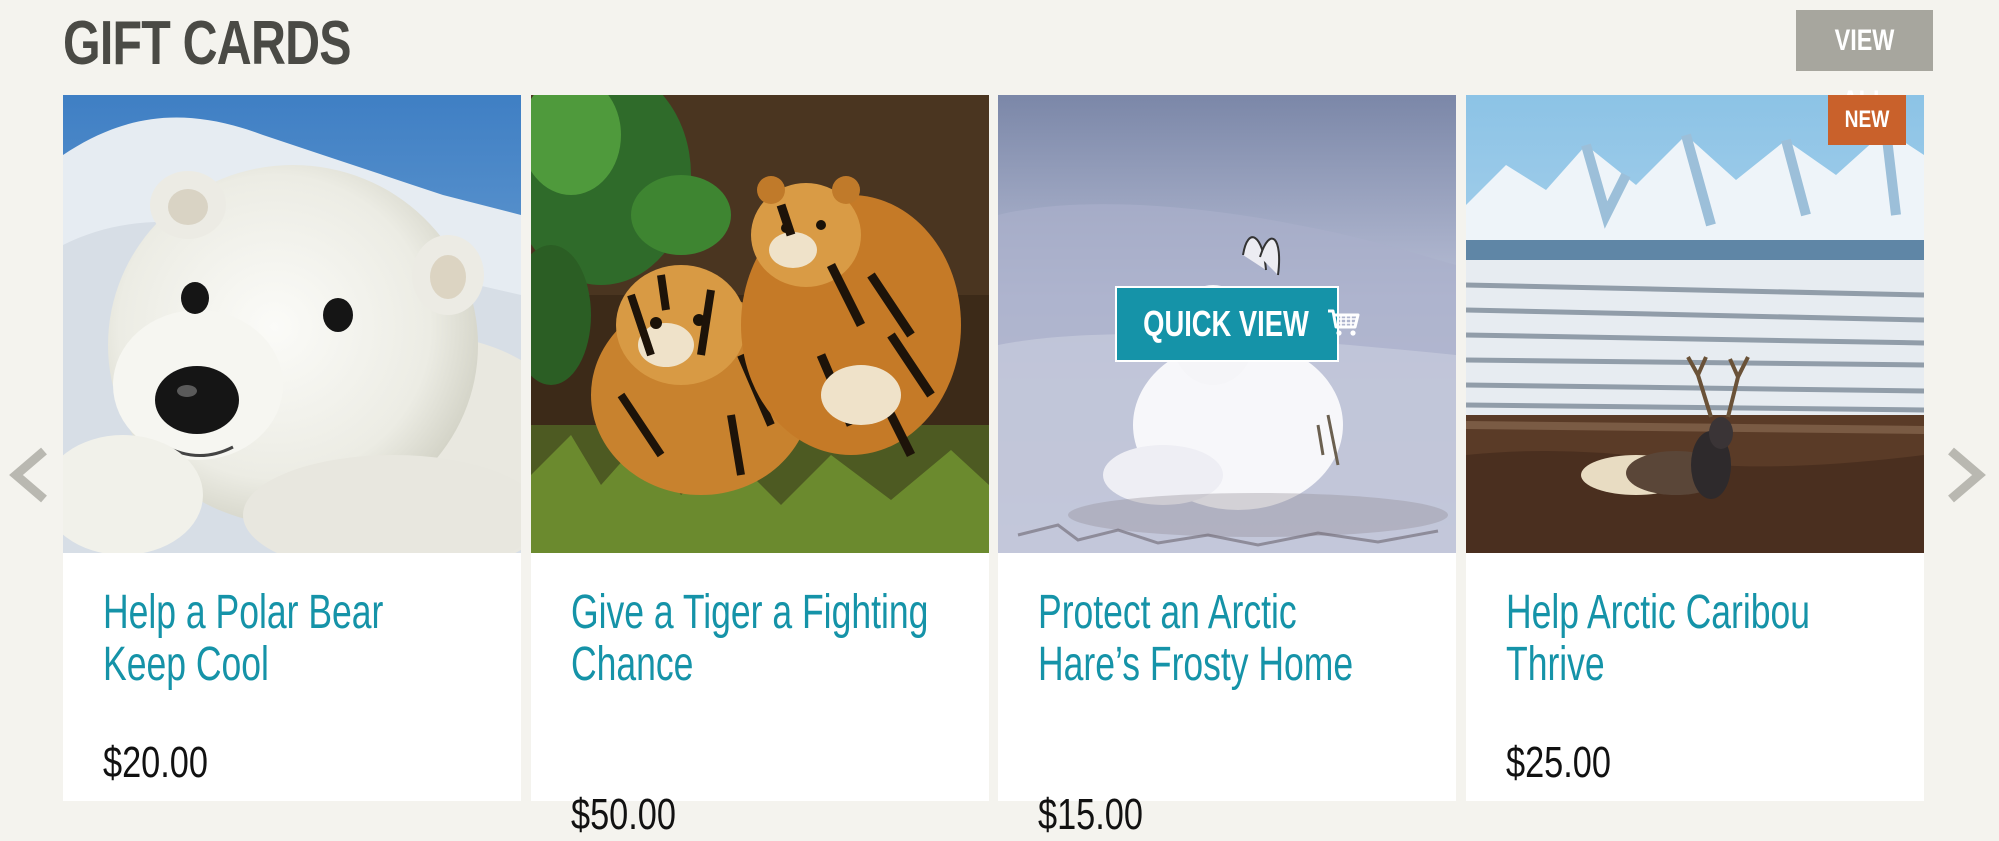 The image size is (1999, 841). I want to click on chevron-right-icon, so click(1967, 475).